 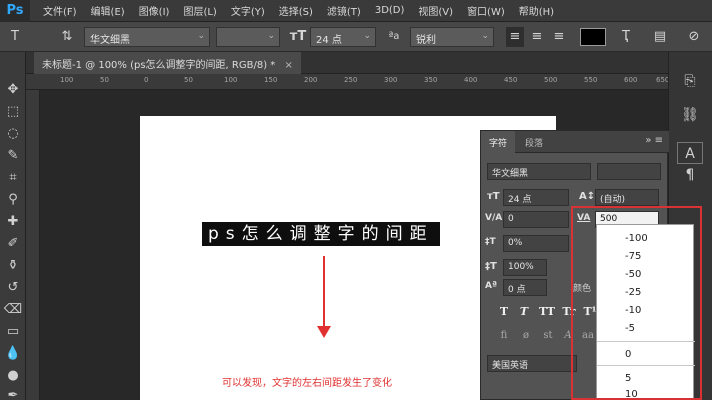 I want to click on cp-font-size-select: 24 点, so click(x=536, y=197).